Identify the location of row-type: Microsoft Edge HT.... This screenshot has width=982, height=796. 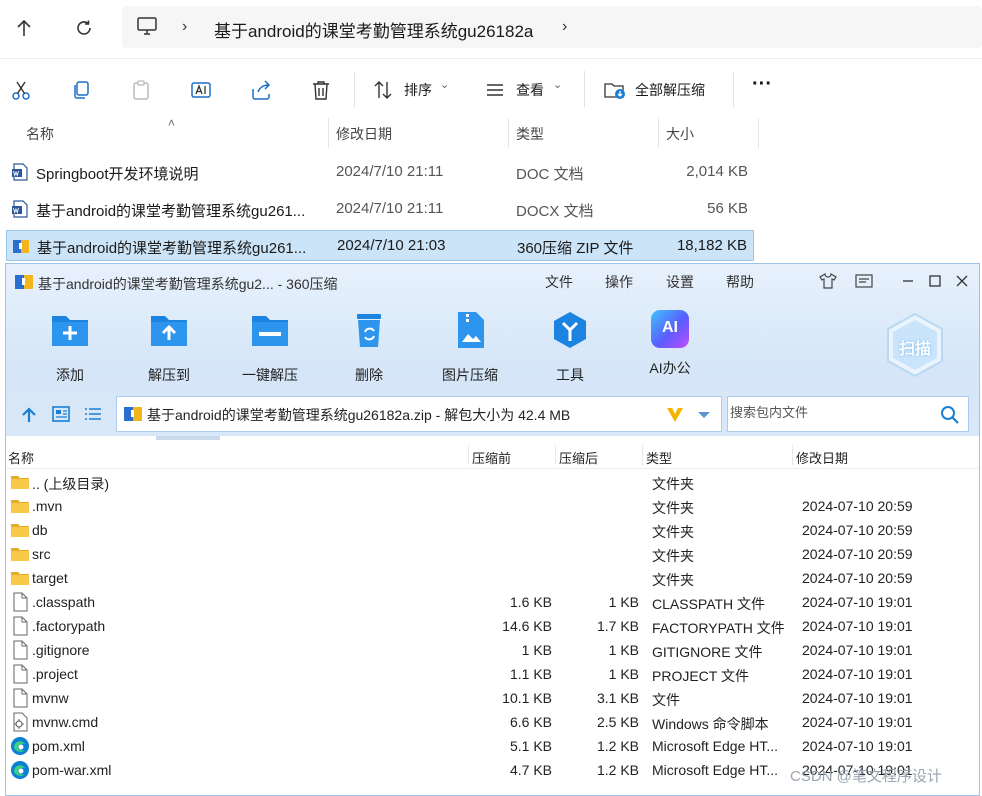
(715, 746).